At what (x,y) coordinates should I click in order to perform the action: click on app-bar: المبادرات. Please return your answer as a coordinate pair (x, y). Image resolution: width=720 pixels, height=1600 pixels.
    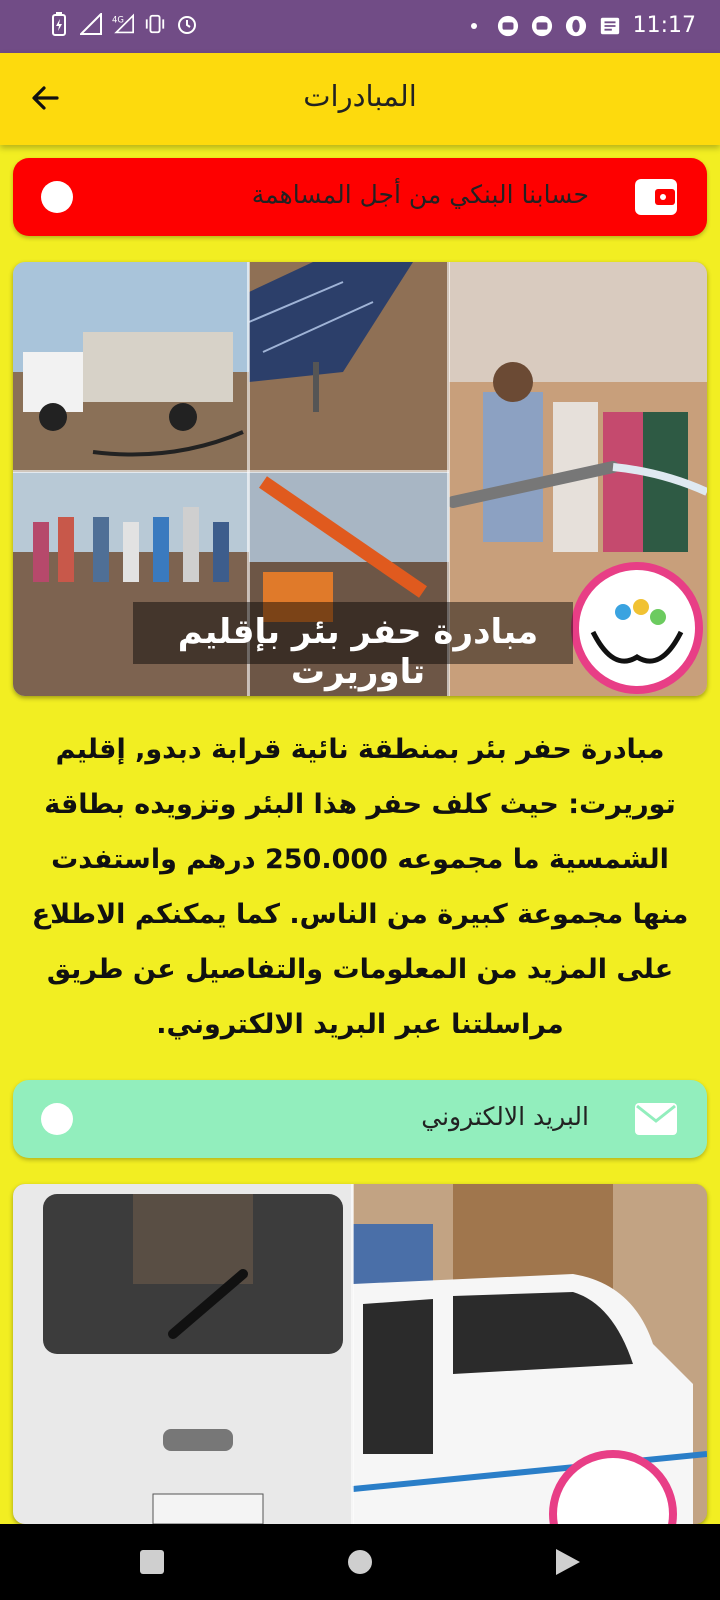
    Looking at the image, I should click on (360, 99).